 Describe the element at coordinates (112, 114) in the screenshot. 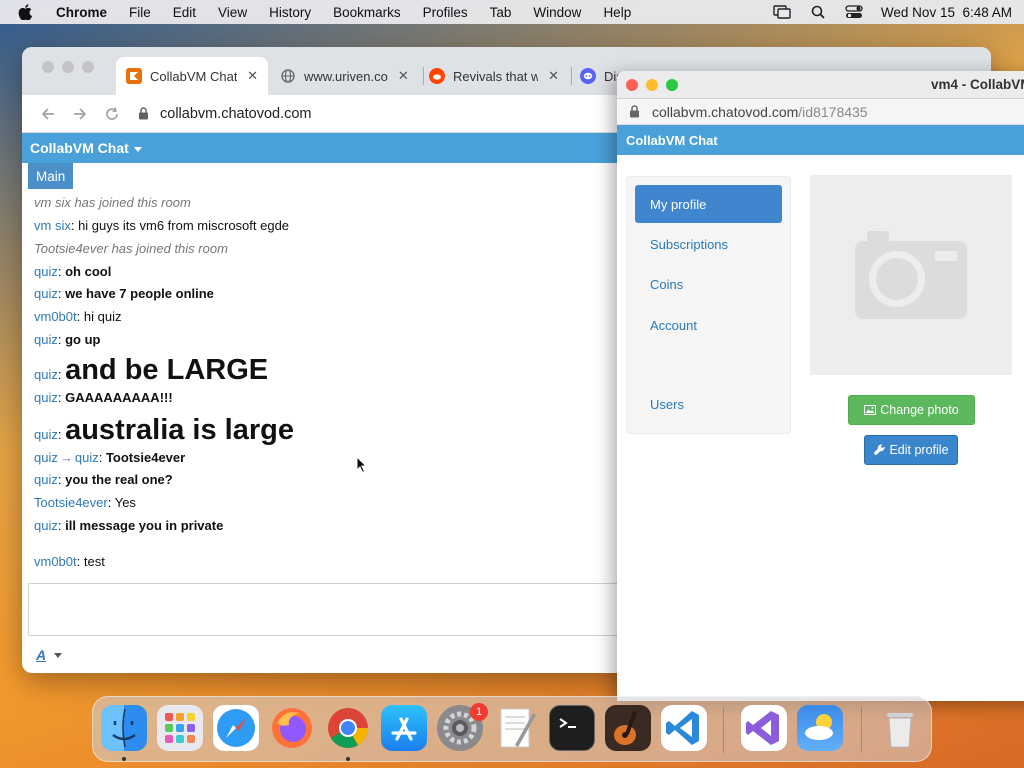

I see `reload-icon` at that location.